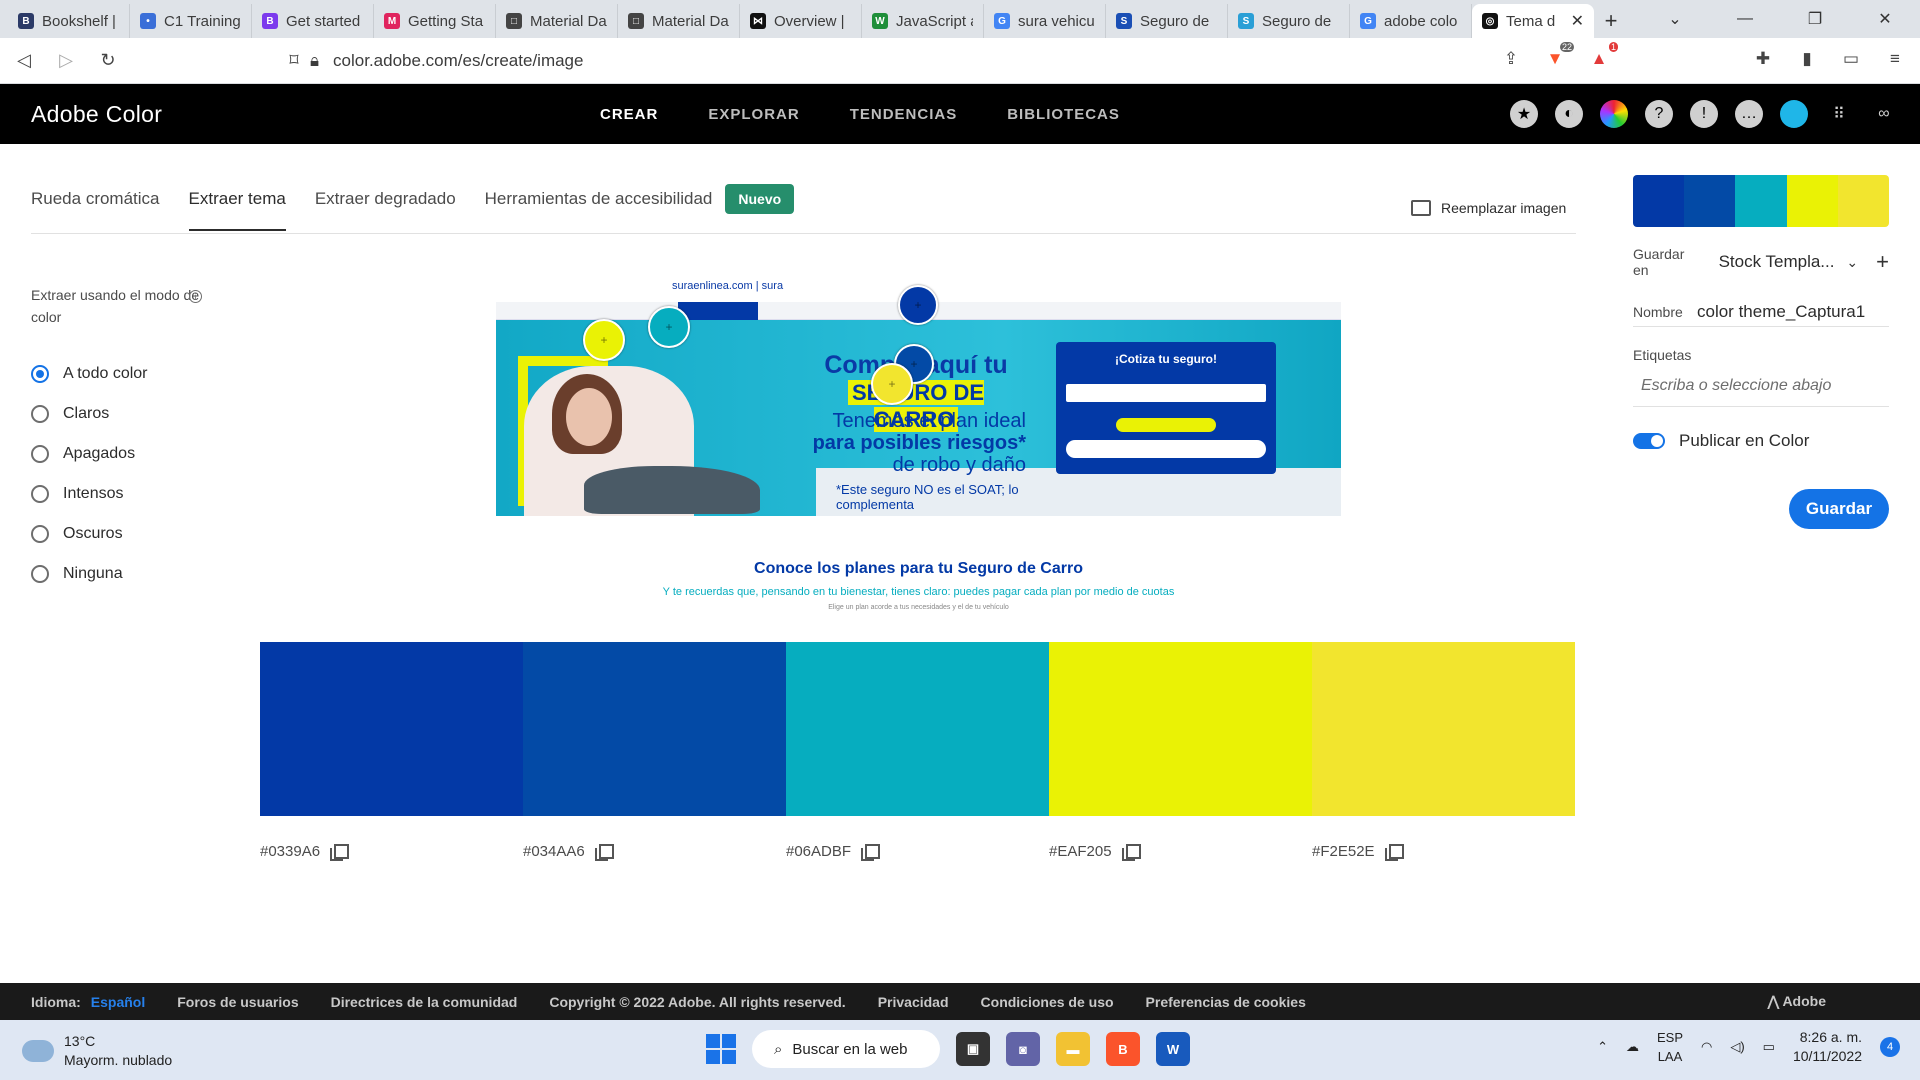 The image size is (1920, 1080). What do you see at coordinates (1632, 1047) in the screenshot?
I see `onedrive-icon: ☁` at bounding box center [1632, 1047].